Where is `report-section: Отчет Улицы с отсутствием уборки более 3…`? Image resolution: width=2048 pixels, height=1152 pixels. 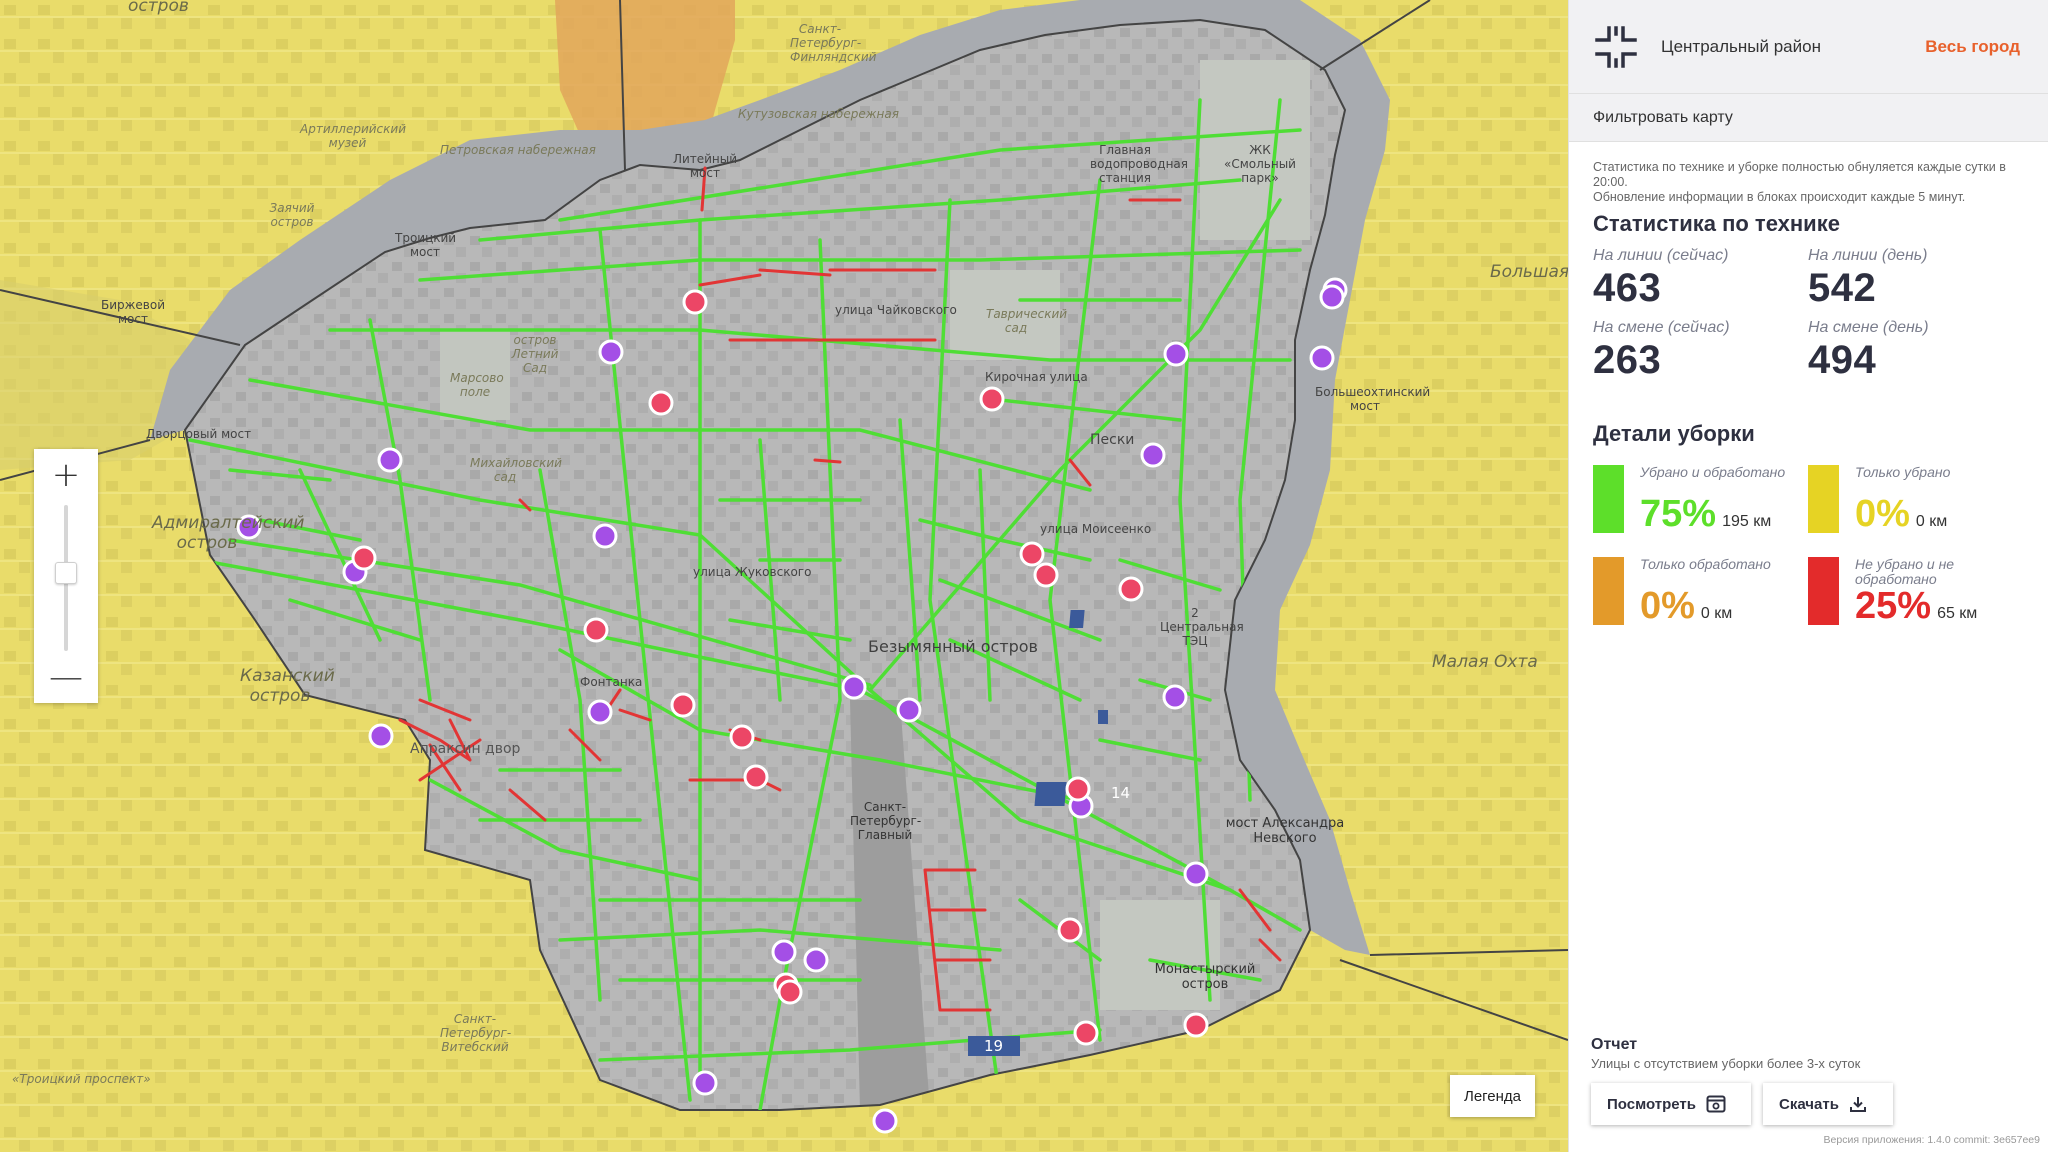
report-section: Отчет Улицы с отсутствием уборки более 3… is located at coordinates (1811, 1080).